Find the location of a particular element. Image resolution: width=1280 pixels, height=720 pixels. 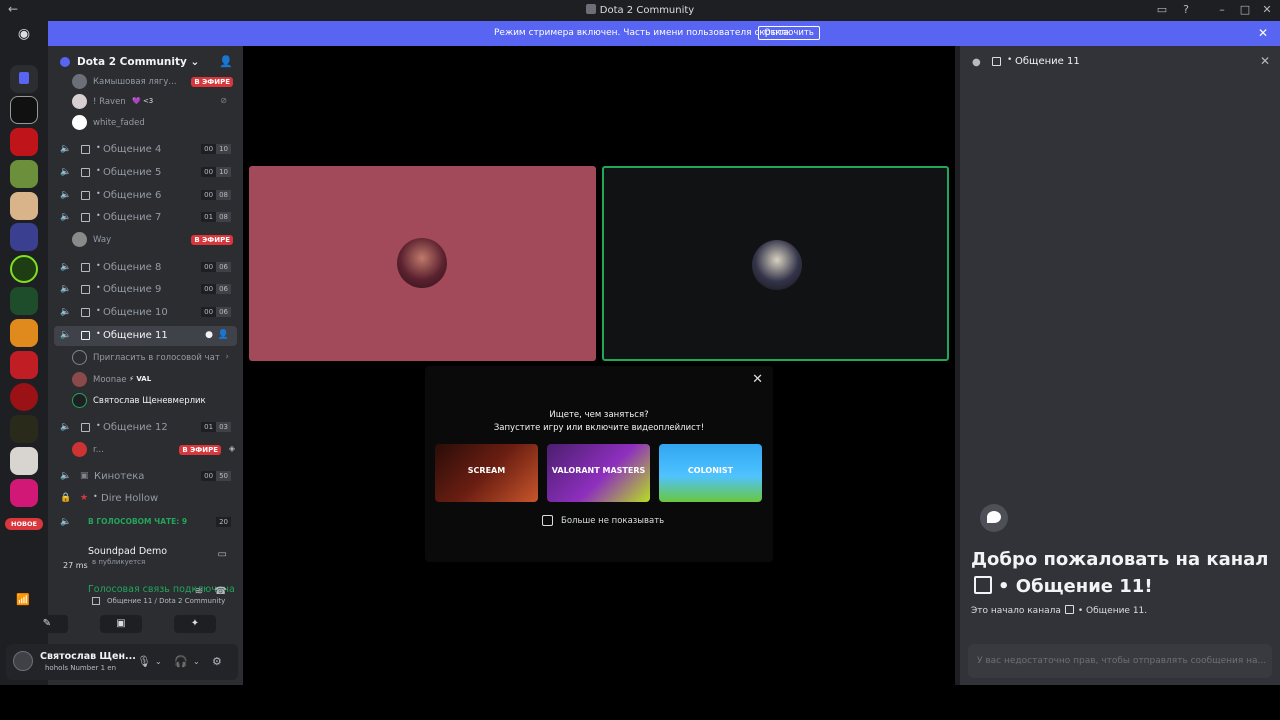

screen-share-button: ▣ is located at coordinates (121, 624).